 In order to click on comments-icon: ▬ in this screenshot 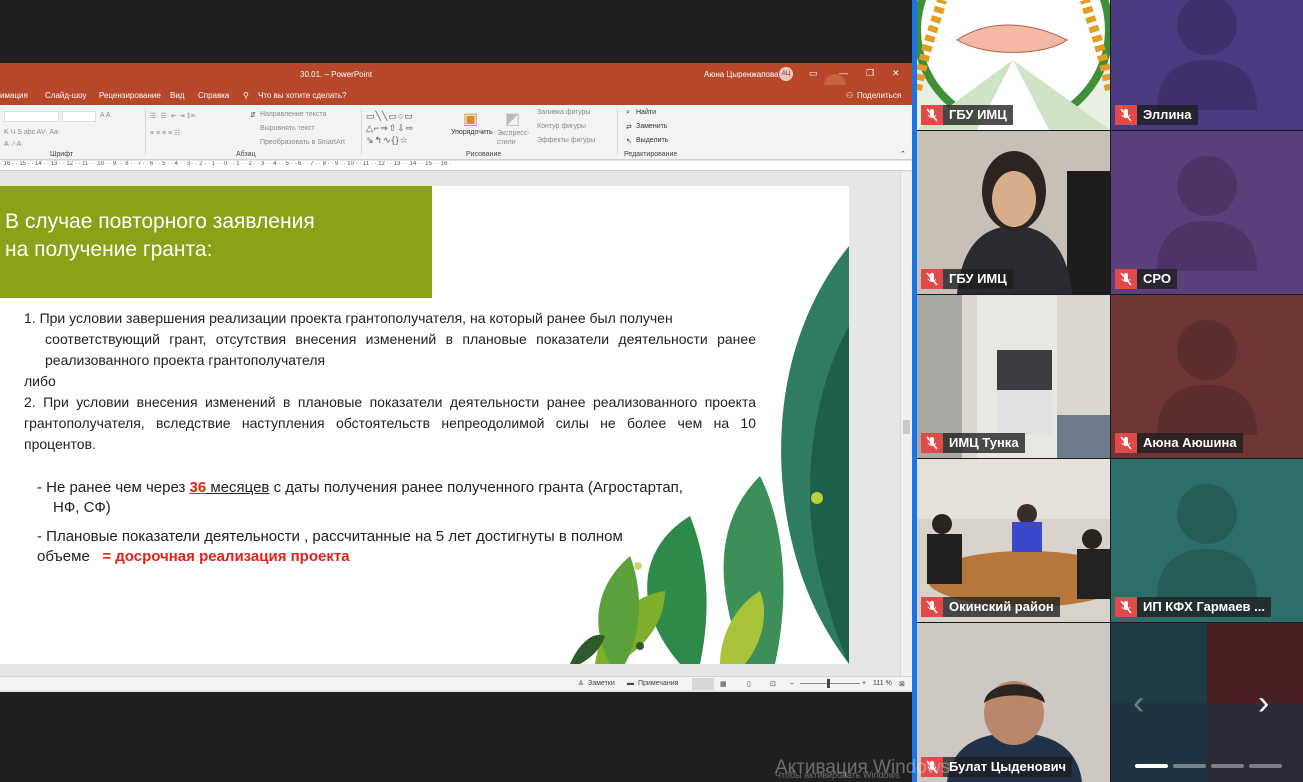, I will do `click(630, 683)`.